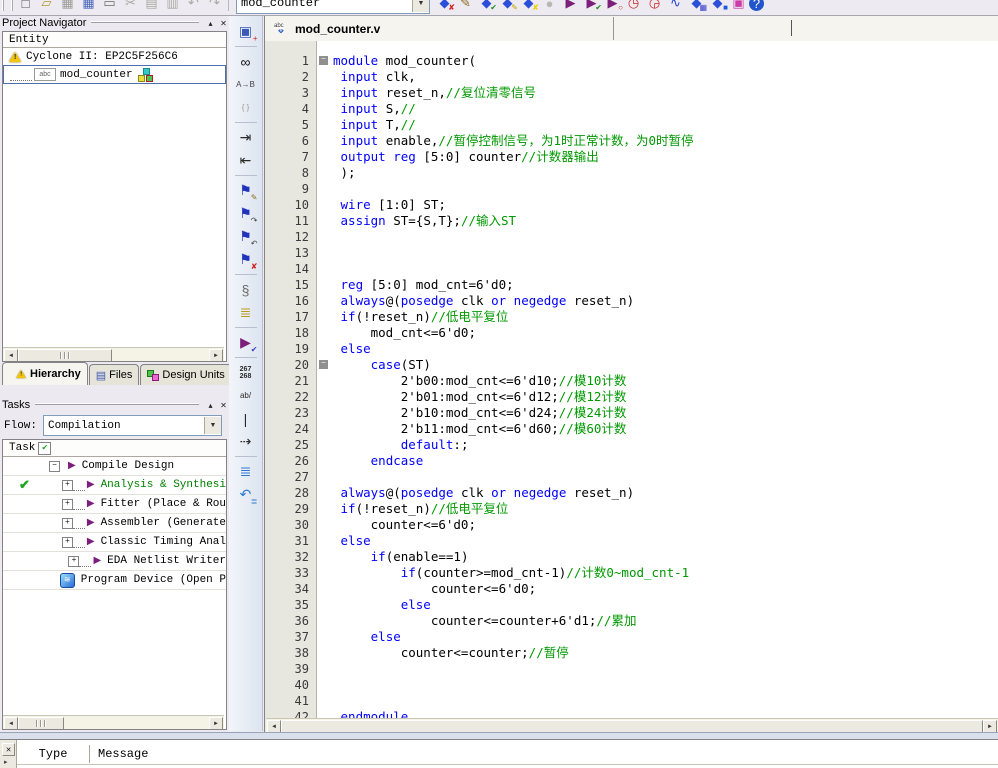 The width and height of the screenshot is (998, 768). I want to click on tab-design-units: Design Units, so click(186, 374).